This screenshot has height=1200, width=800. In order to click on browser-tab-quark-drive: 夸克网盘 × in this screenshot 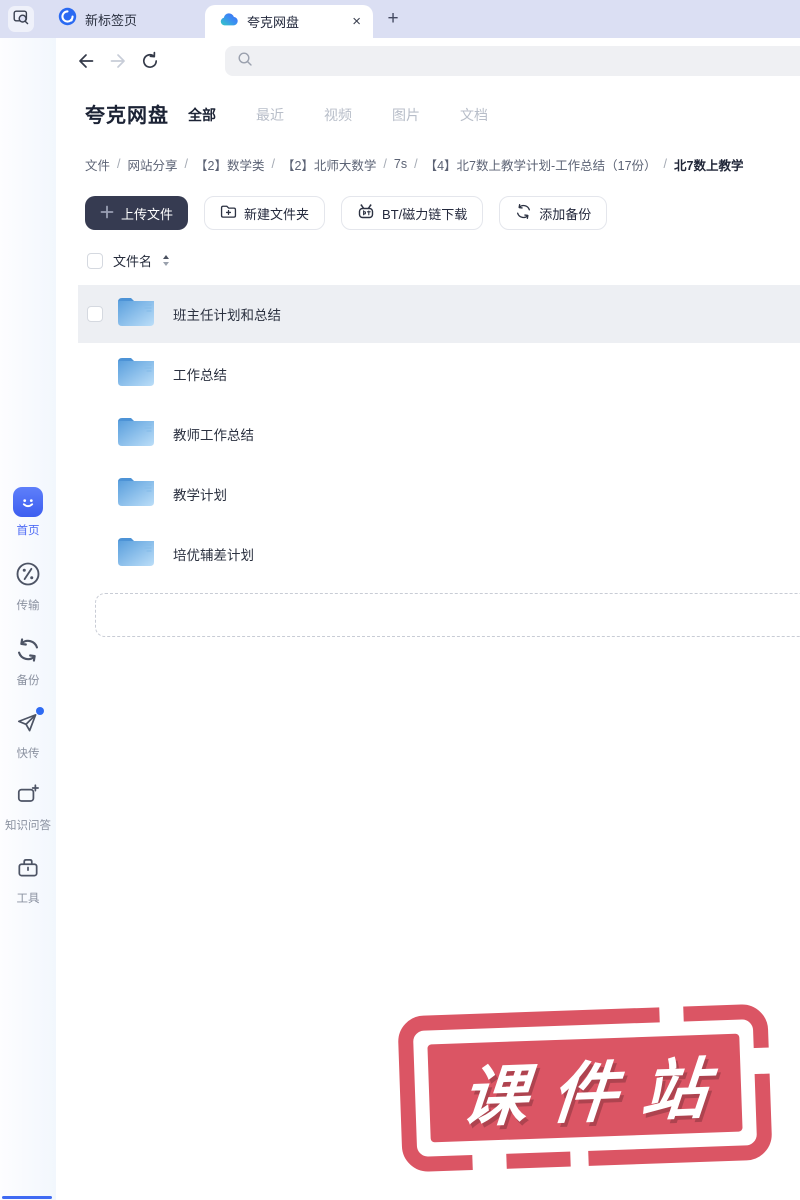, I will do `click(289, 21)`.